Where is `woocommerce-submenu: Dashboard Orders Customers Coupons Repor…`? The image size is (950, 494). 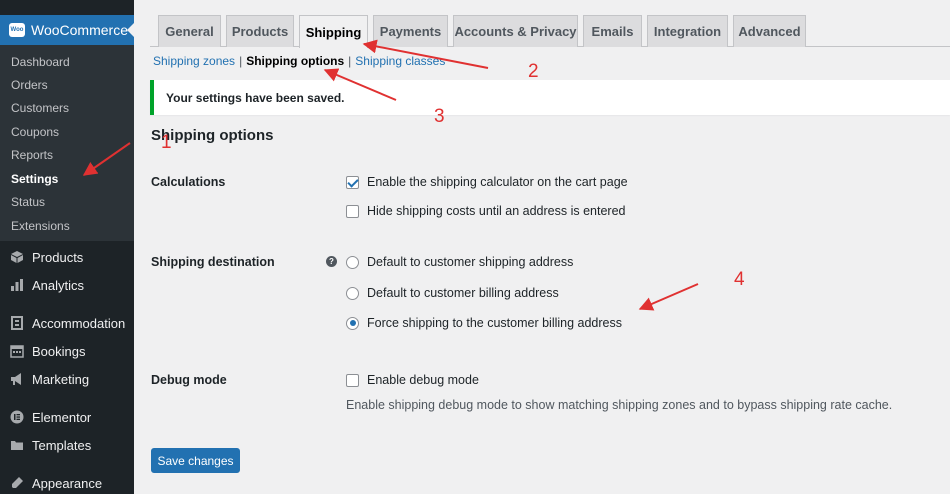 woocommerce-submenu: Dashboard Orders Customers Coupons Repor… is located at coordinates (67, 143).